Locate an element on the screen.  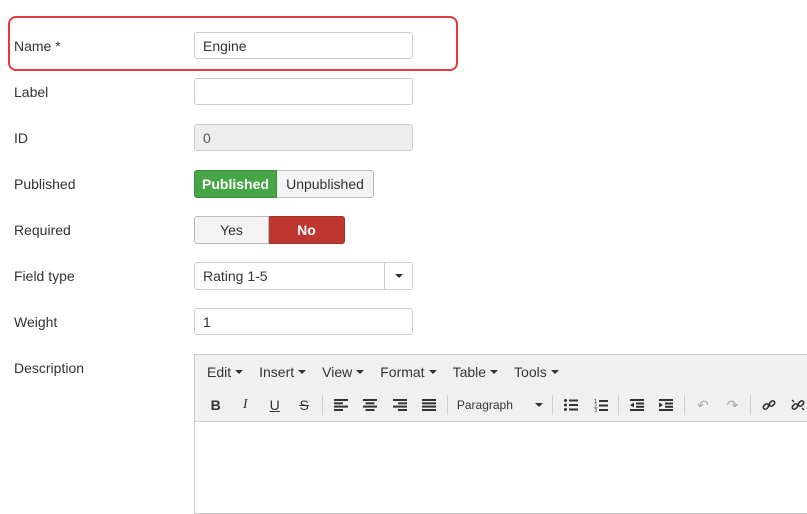
numbered-list-icon: 123 is located at coordinates (600, 405).